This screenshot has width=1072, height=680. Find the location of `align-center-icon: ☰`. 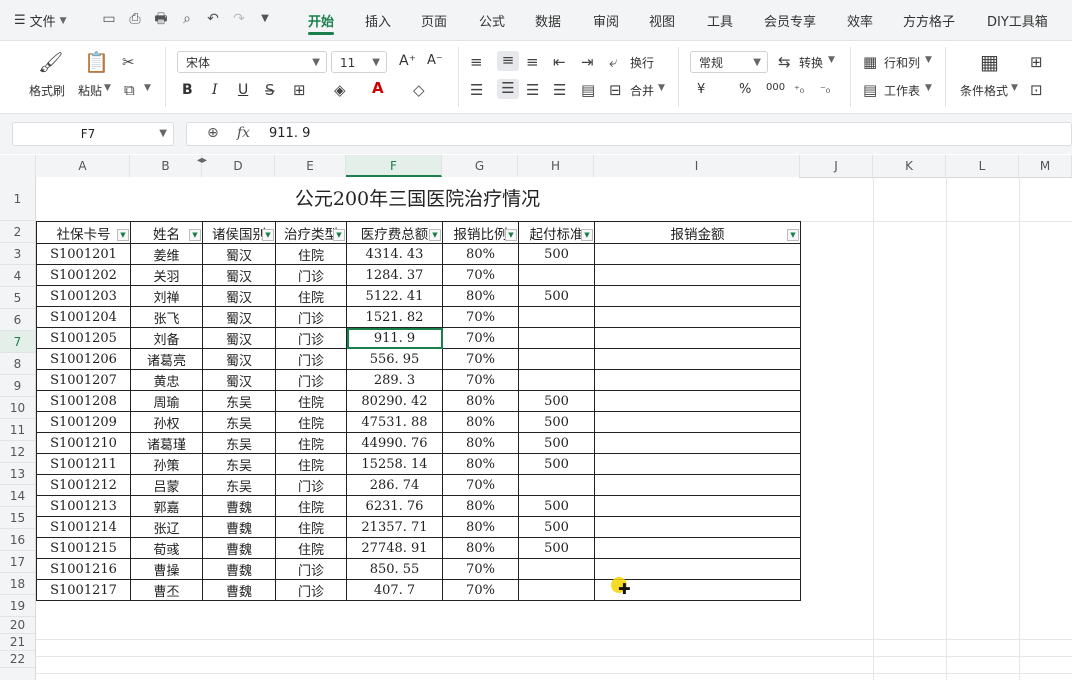

align-center-icon: ☰ is located at coordinates (508, 89).